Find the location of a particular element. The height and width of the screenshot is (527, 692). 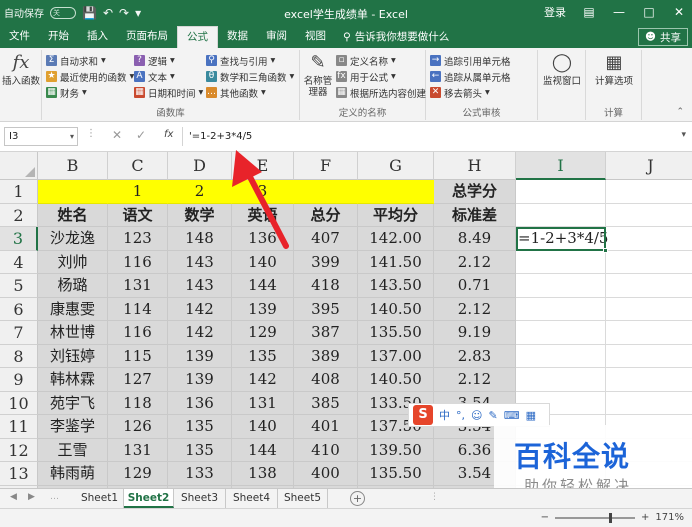

student-yy-cell: 136 is located at coordinates (263, 239).